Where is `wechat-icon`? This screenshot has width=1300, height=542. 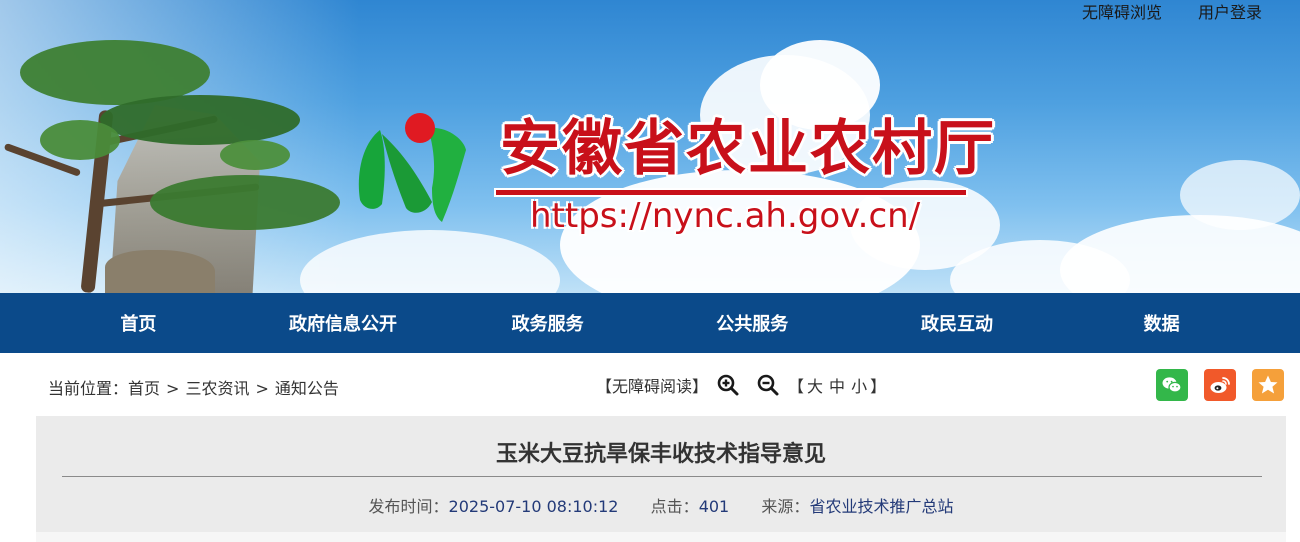
wechat-icon is located at coordinates (1172, 385).